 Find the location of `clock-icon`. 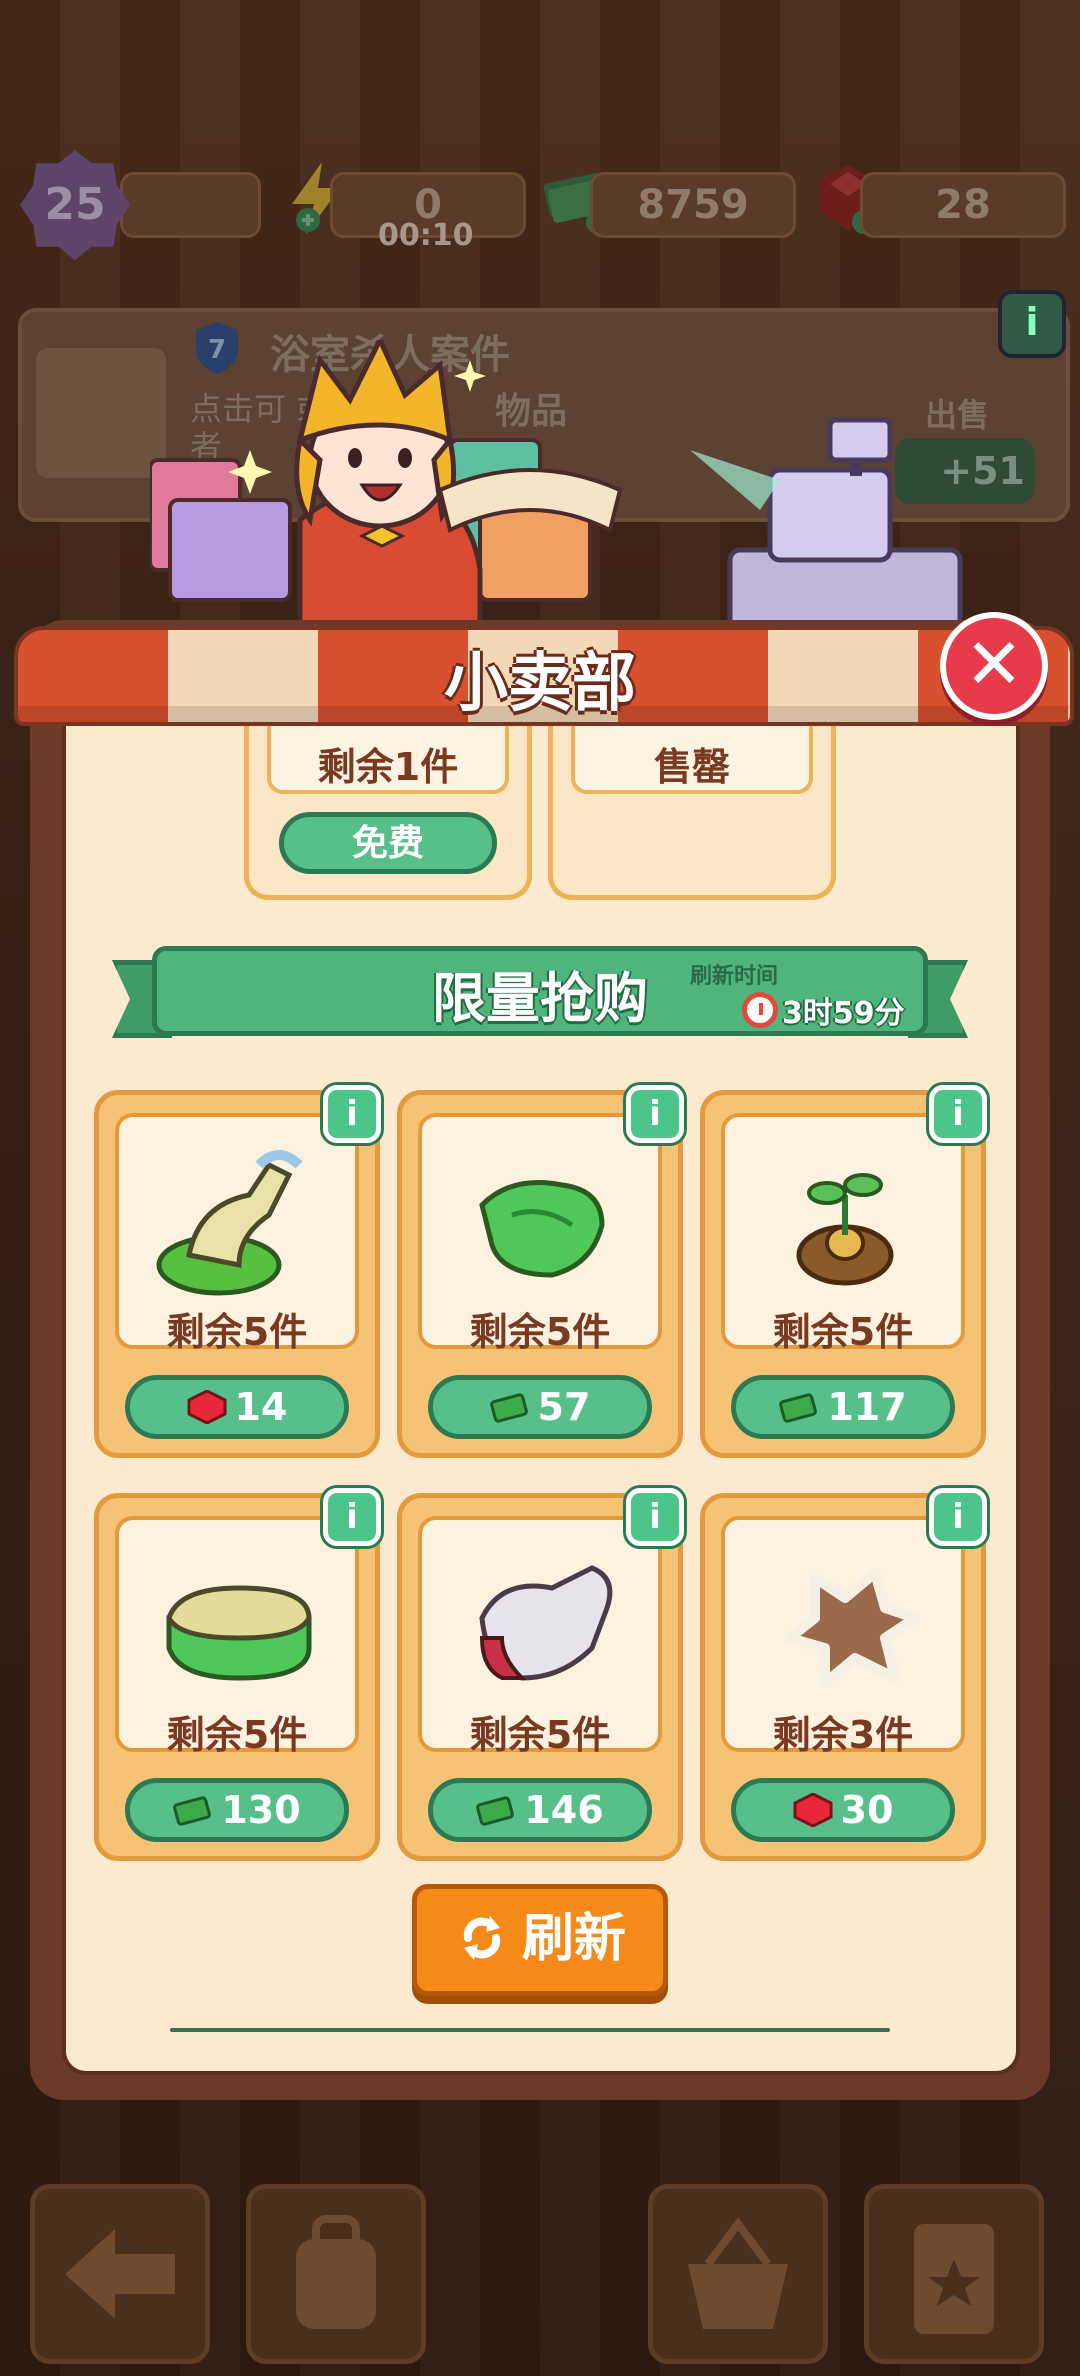

clock-icon is located at coordinates (760, 1010).